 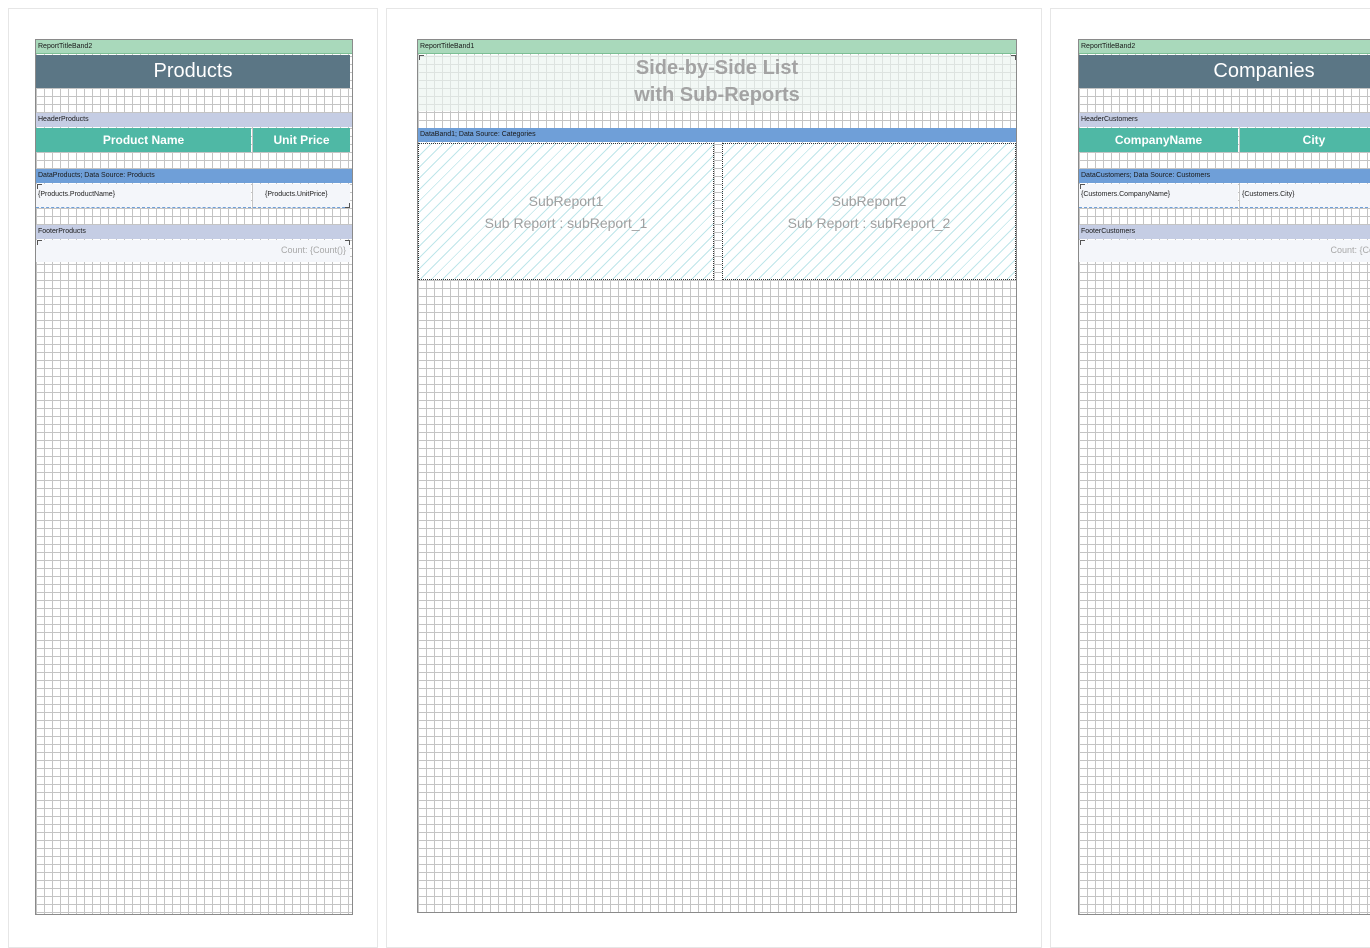 I want to click on subreport-1-name: SubReport1, so click(x=566, y=201).